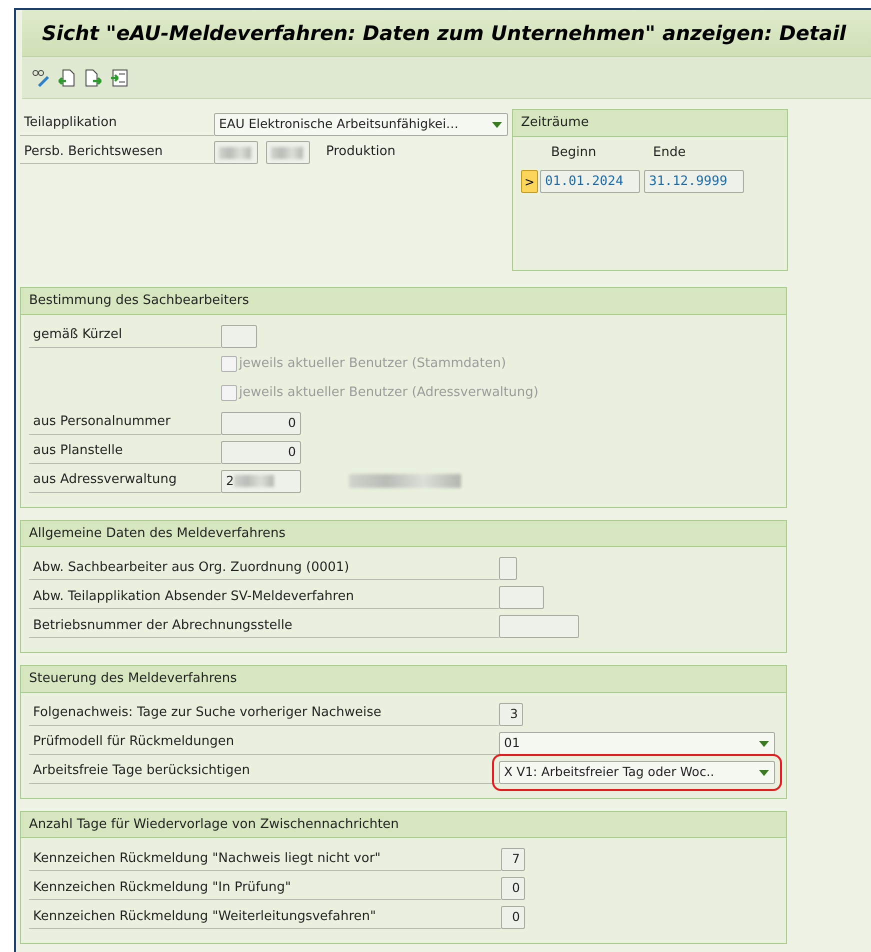 This screenshot has height=952, width=871. I want to click on field-label: Folgenachweis: Tage zur Suche vorheriger Nachweise, so click(264, 713).